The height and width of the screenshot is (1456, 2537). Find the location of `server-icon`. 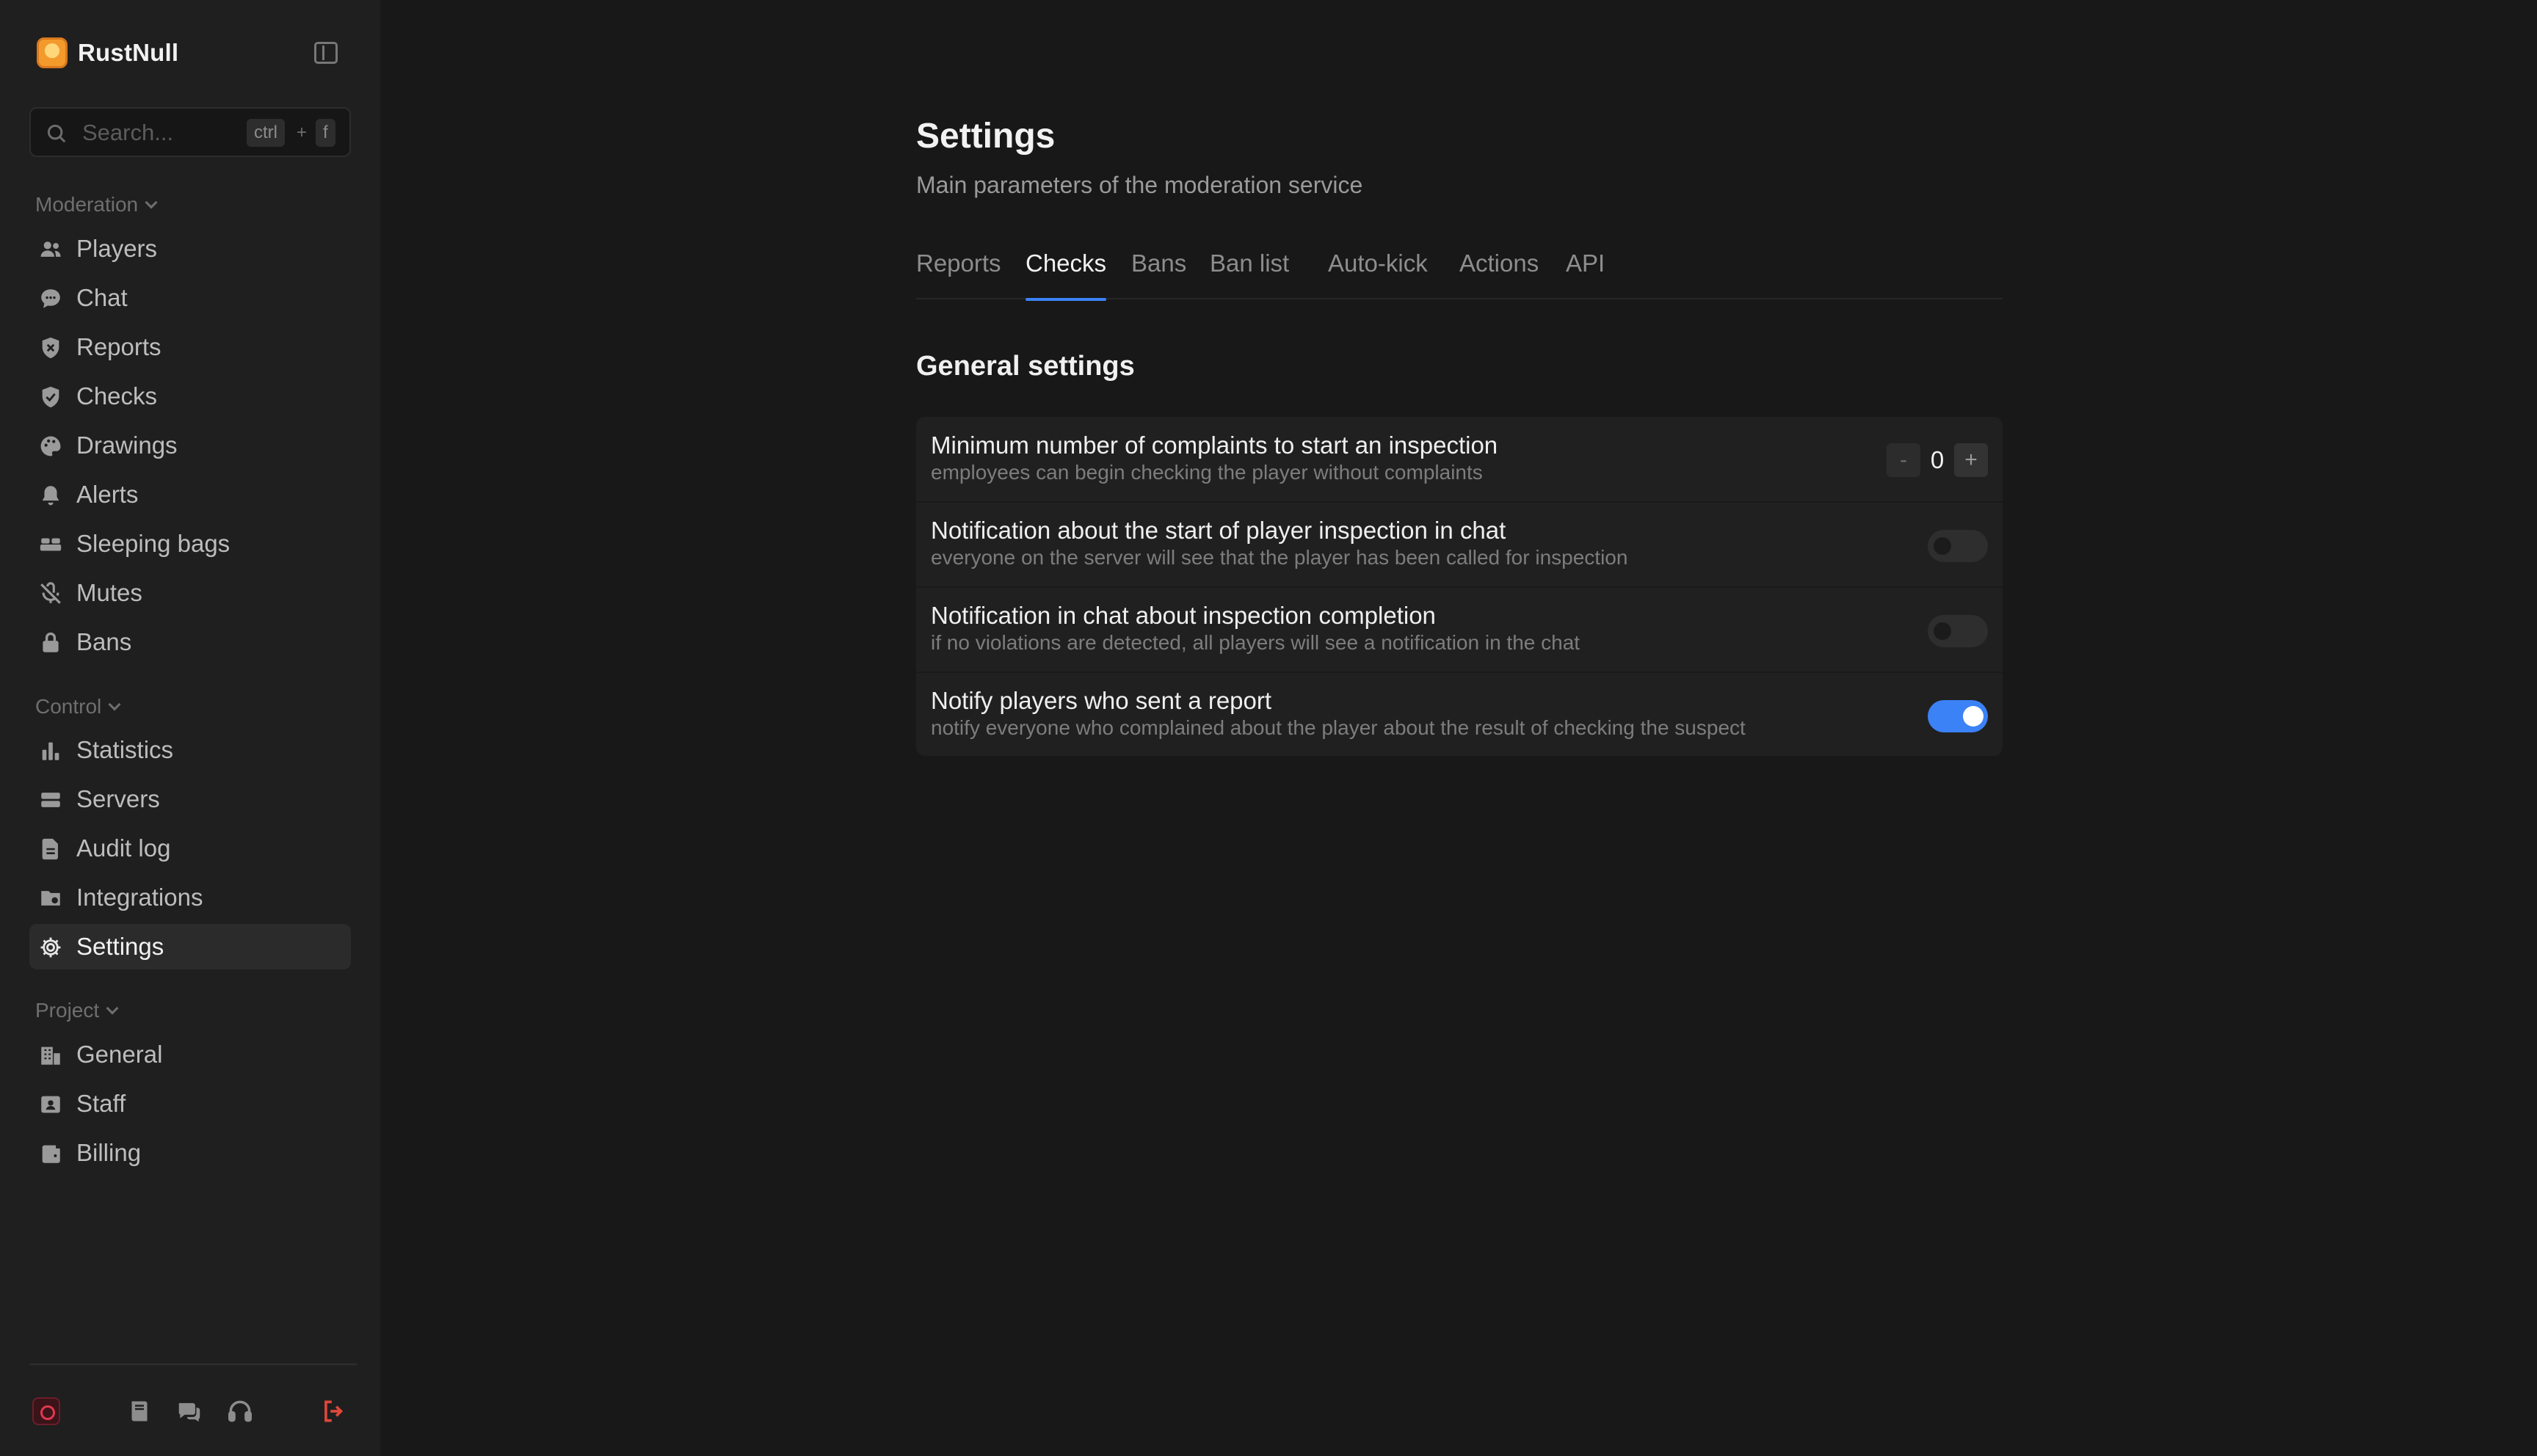

server-icon is located at coordinates (50, 800).